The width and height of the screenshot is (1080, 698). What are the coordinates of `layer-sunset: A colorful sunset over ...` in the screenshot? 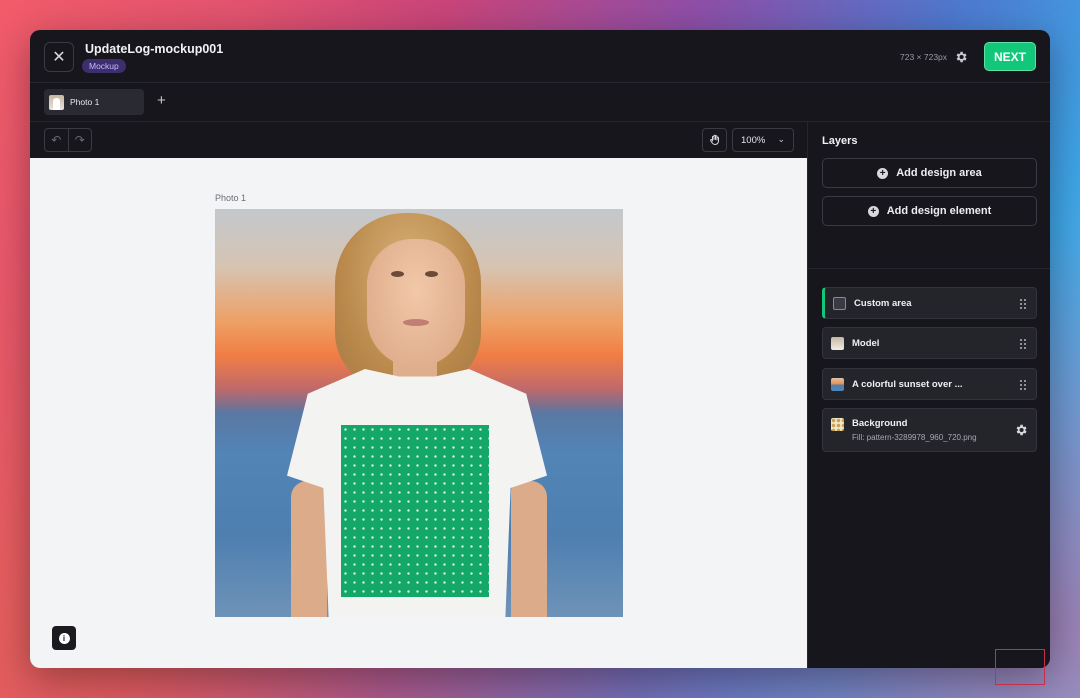 It's located at (929, 384).